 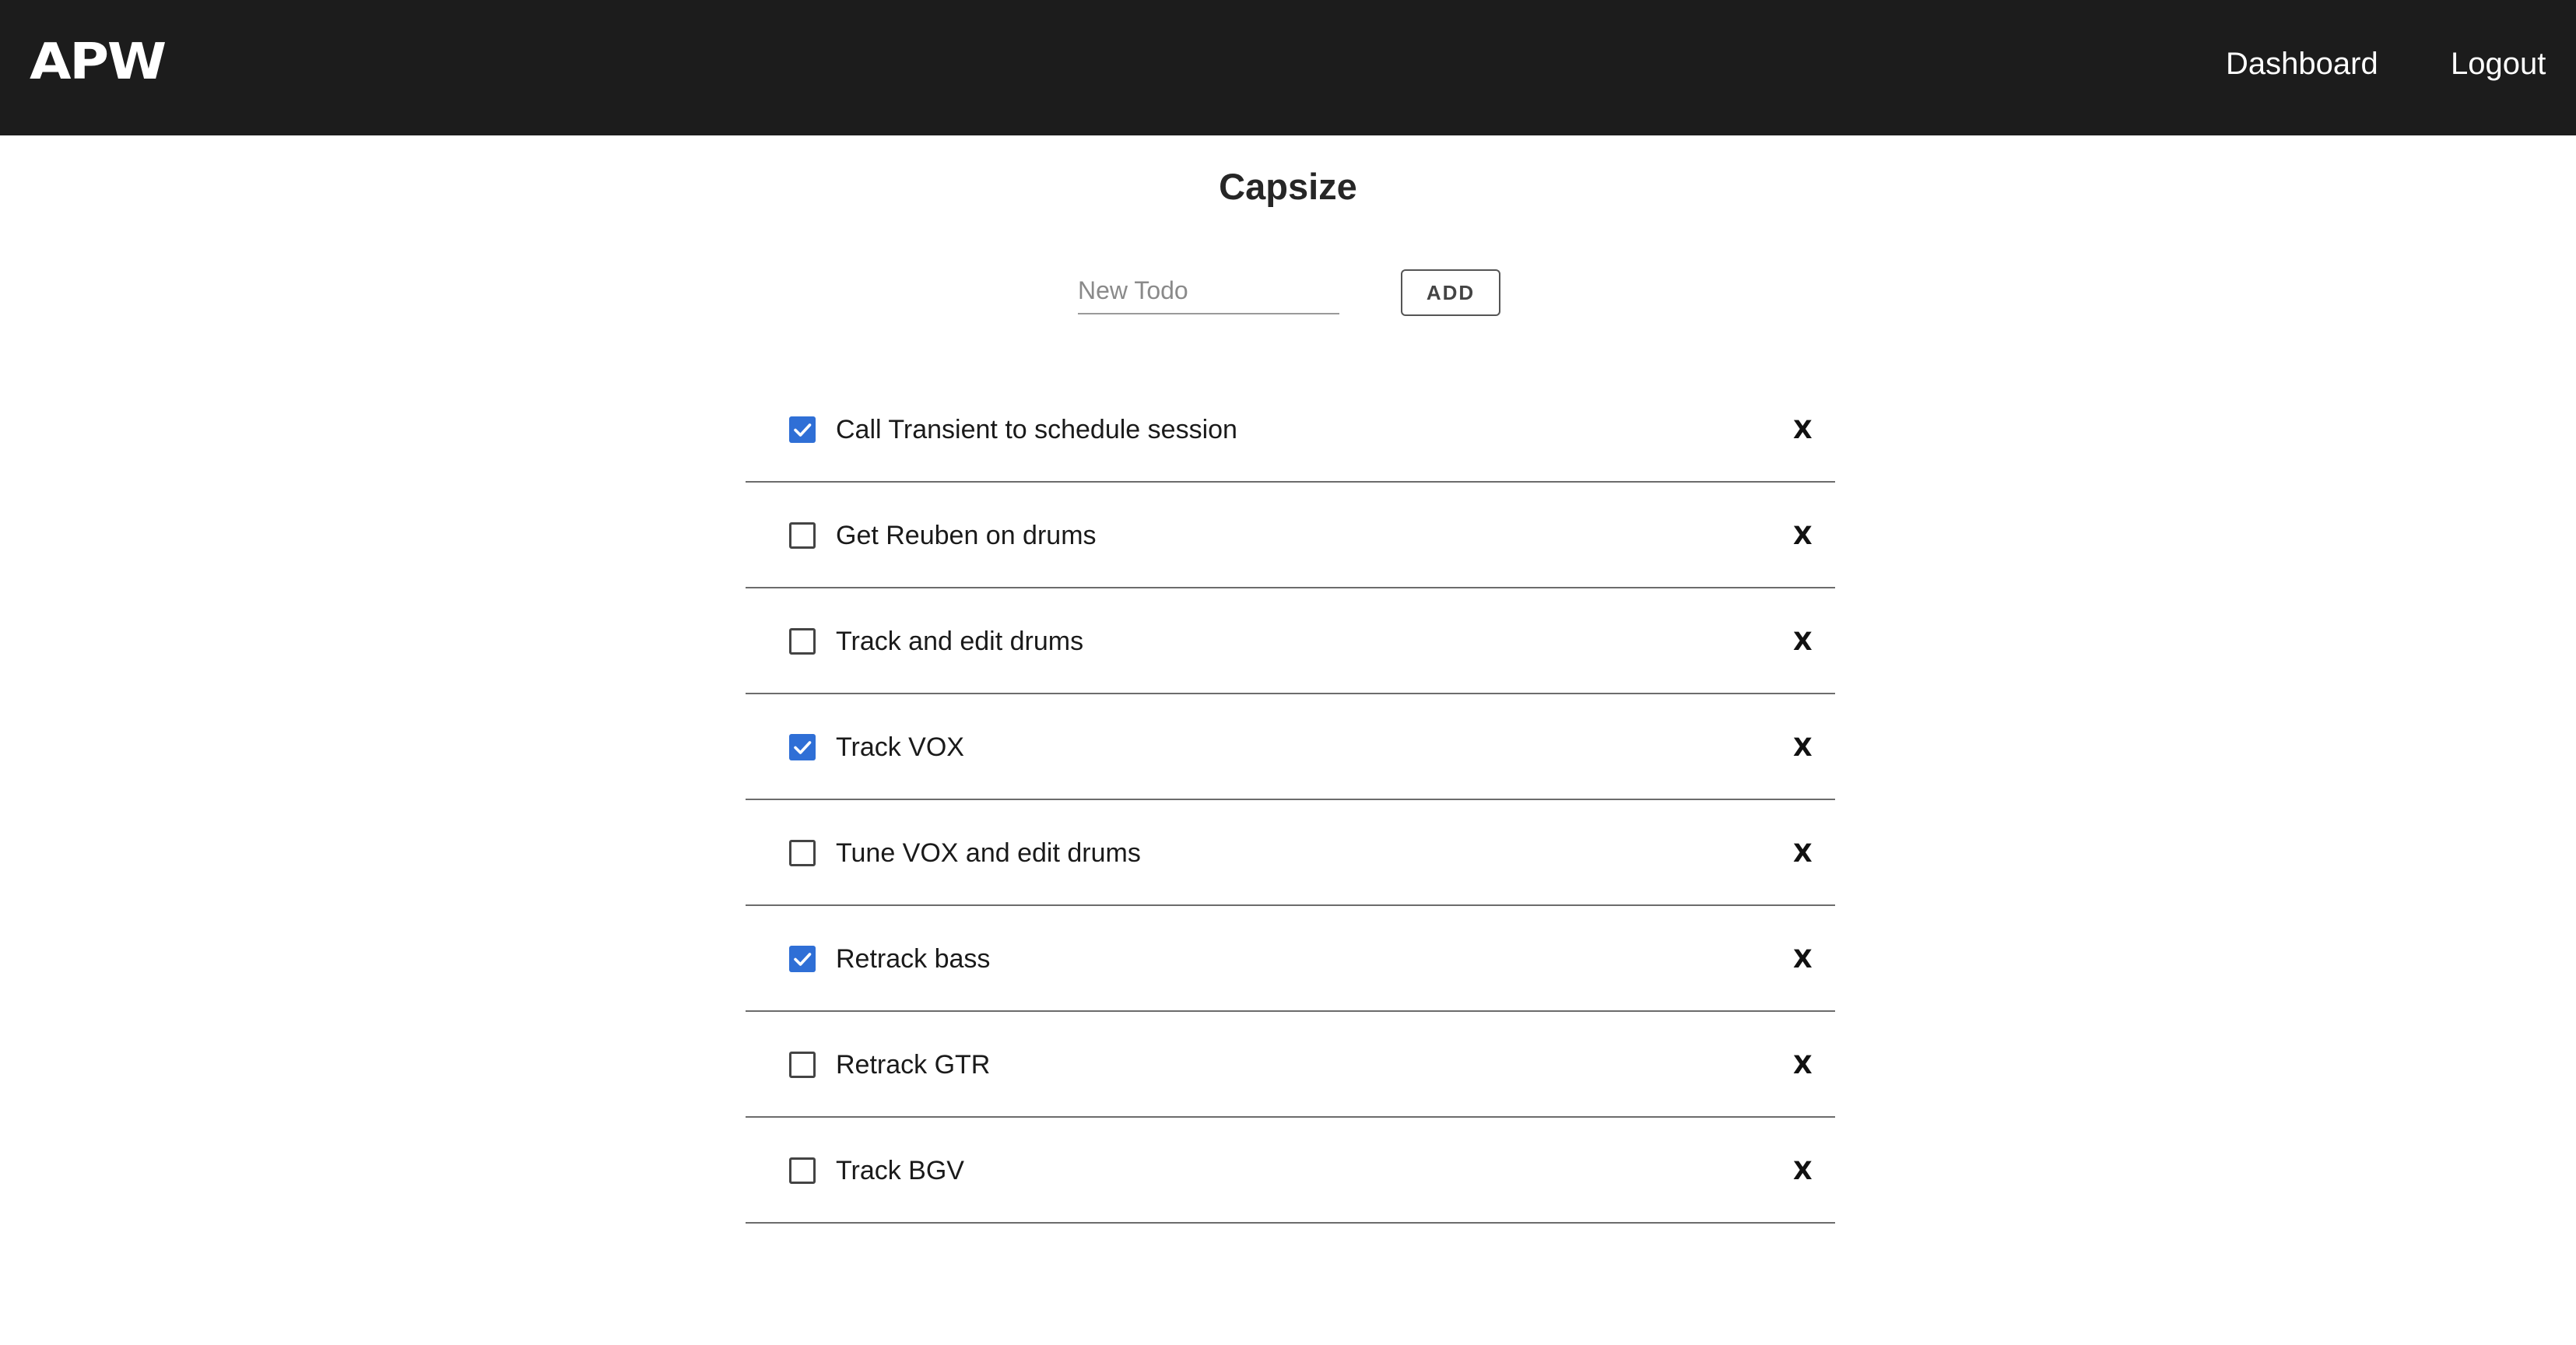 What do you see at coordinates (914, 1065) in the screenshot?
I see `todo-text: Retrack GTR` at bounding box center [914, 1065].